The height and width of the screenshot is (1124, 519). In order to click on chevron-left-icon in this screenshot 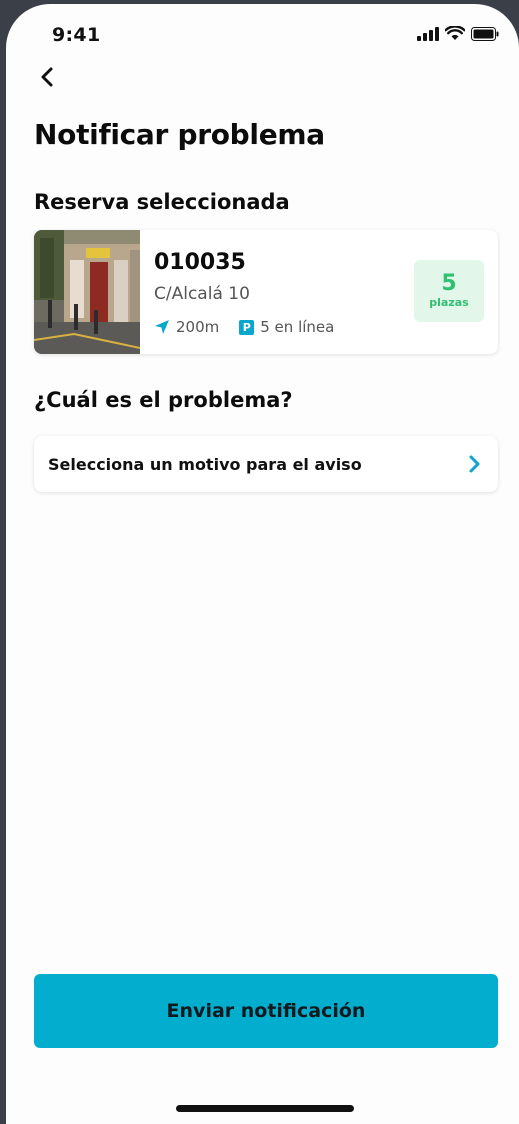, I will do `click(47, 77)`.